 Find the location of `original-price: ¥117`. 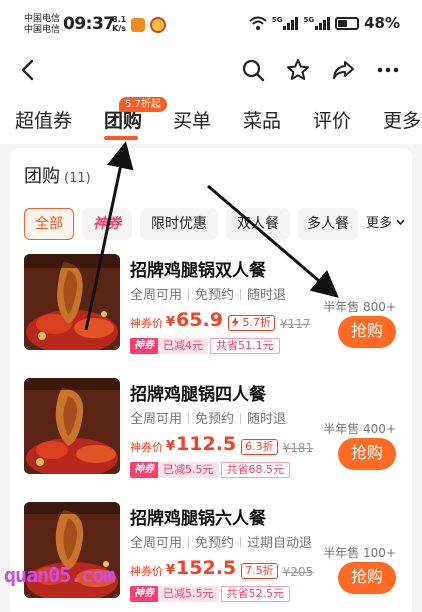

original-price: ¥117 is located at coordinates (295, 324).